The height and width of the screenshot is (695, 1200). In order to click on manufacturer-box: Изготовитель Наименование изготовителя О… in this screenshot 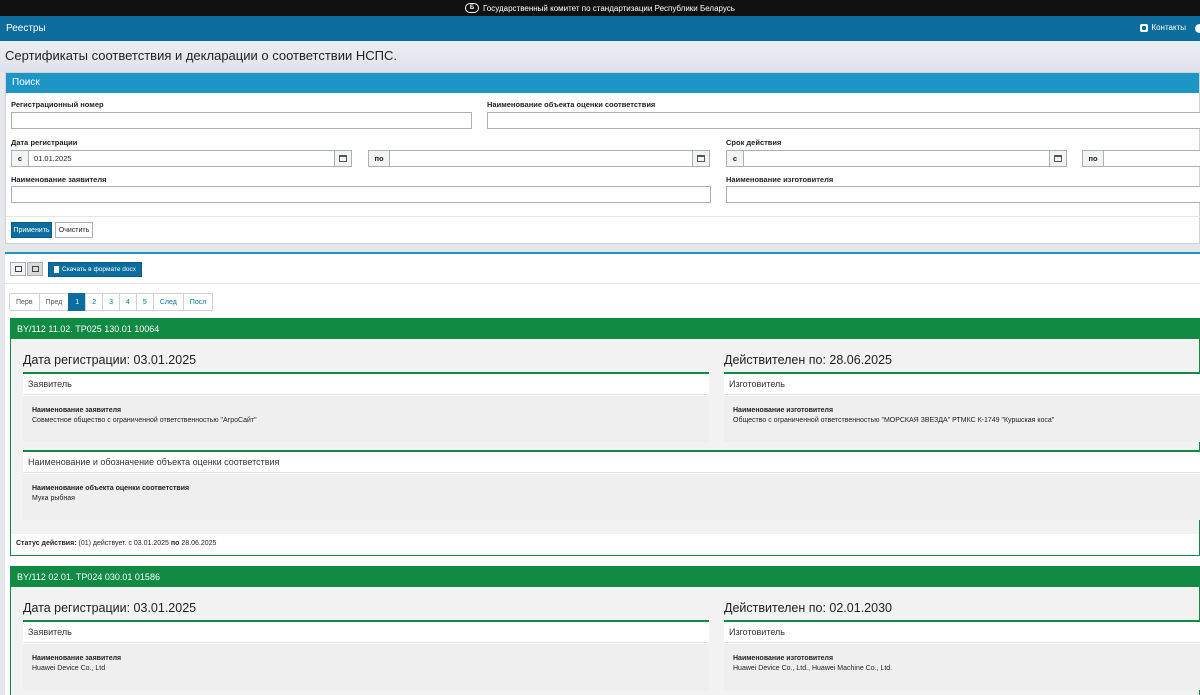, I will do `click(962, 407)`.